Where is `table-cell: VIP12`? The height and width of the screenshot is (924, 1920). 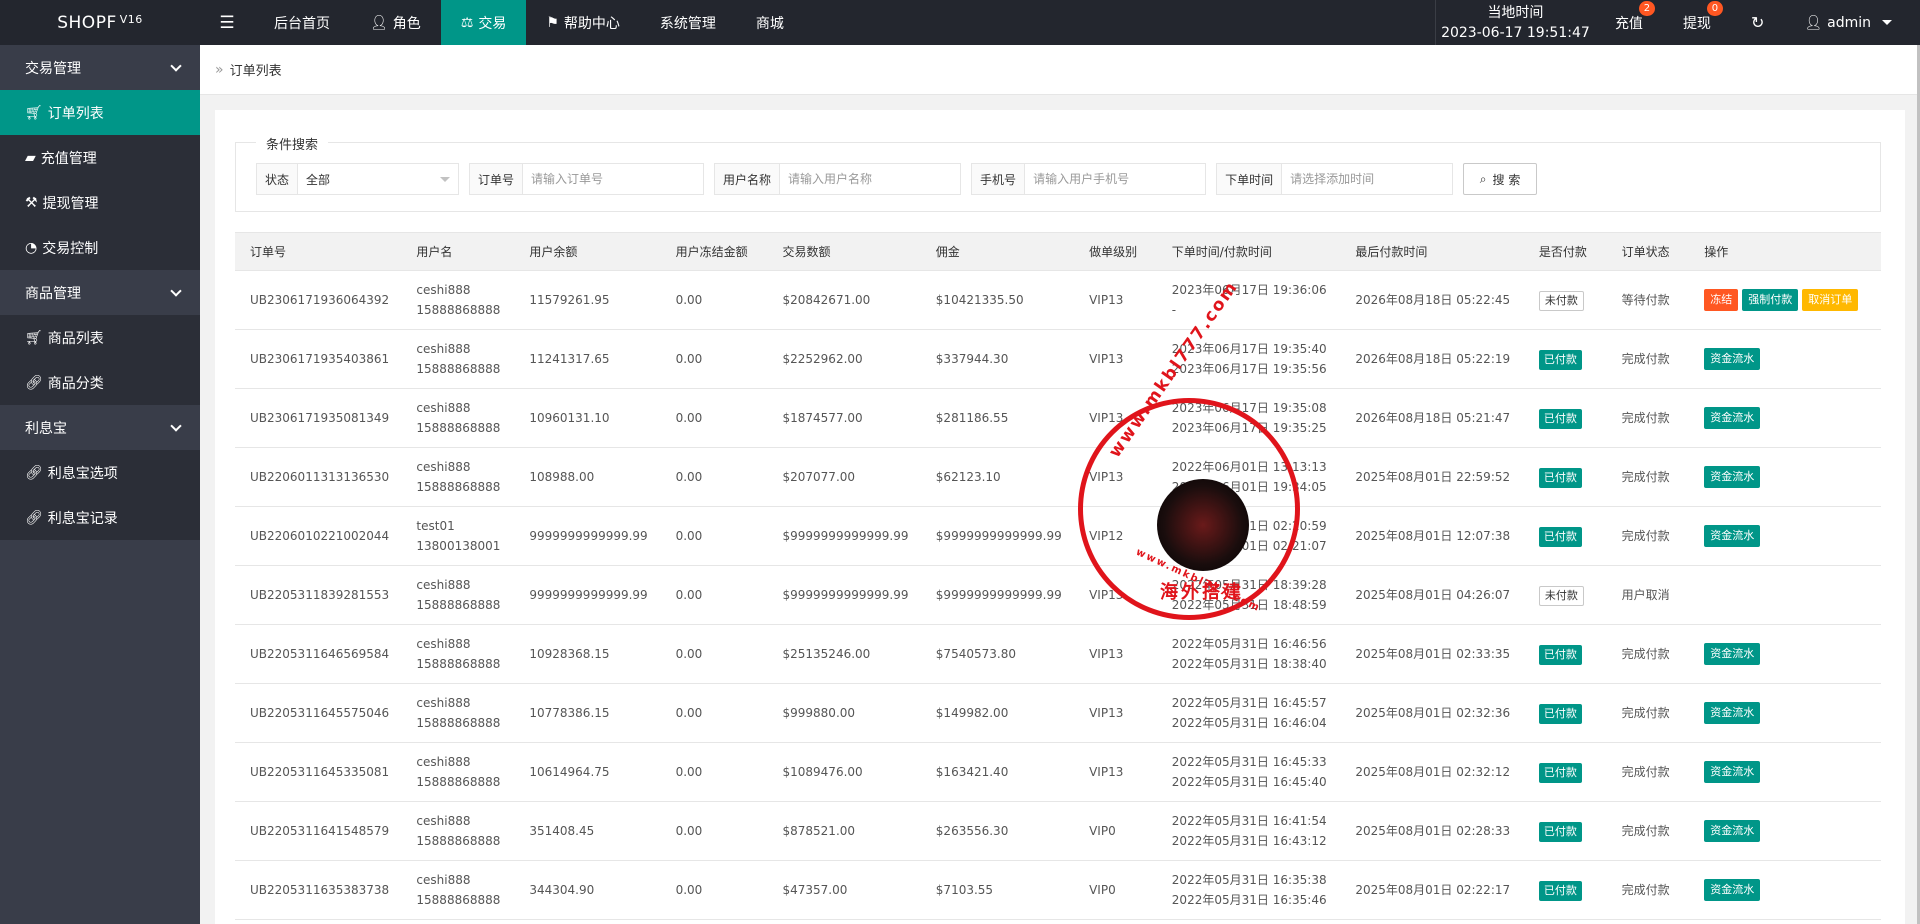
table-cell: VIP12 is located at coordinates (1115, 536).